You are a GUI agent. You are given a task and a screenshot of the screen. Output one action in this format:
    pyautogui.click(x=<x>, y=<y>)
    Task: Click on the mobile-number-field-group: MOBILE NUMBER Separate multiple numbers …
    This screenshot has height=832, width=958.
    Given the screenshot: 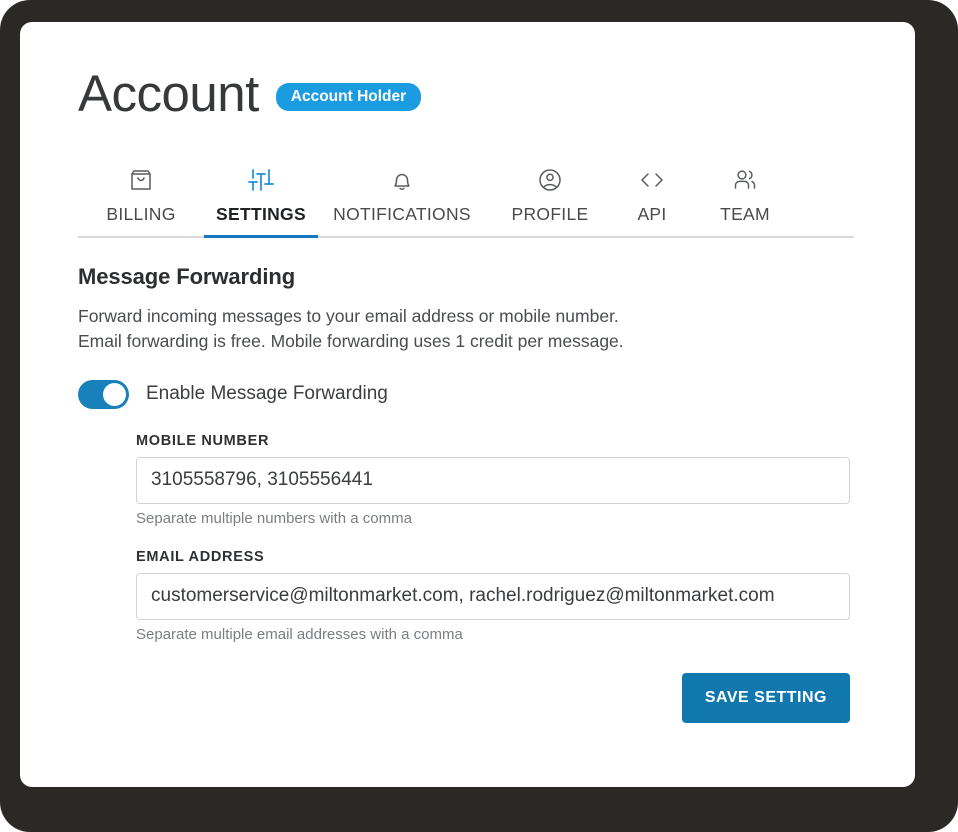 What is the action you would take?
    pyautogui.click(x=502, y=480)
    